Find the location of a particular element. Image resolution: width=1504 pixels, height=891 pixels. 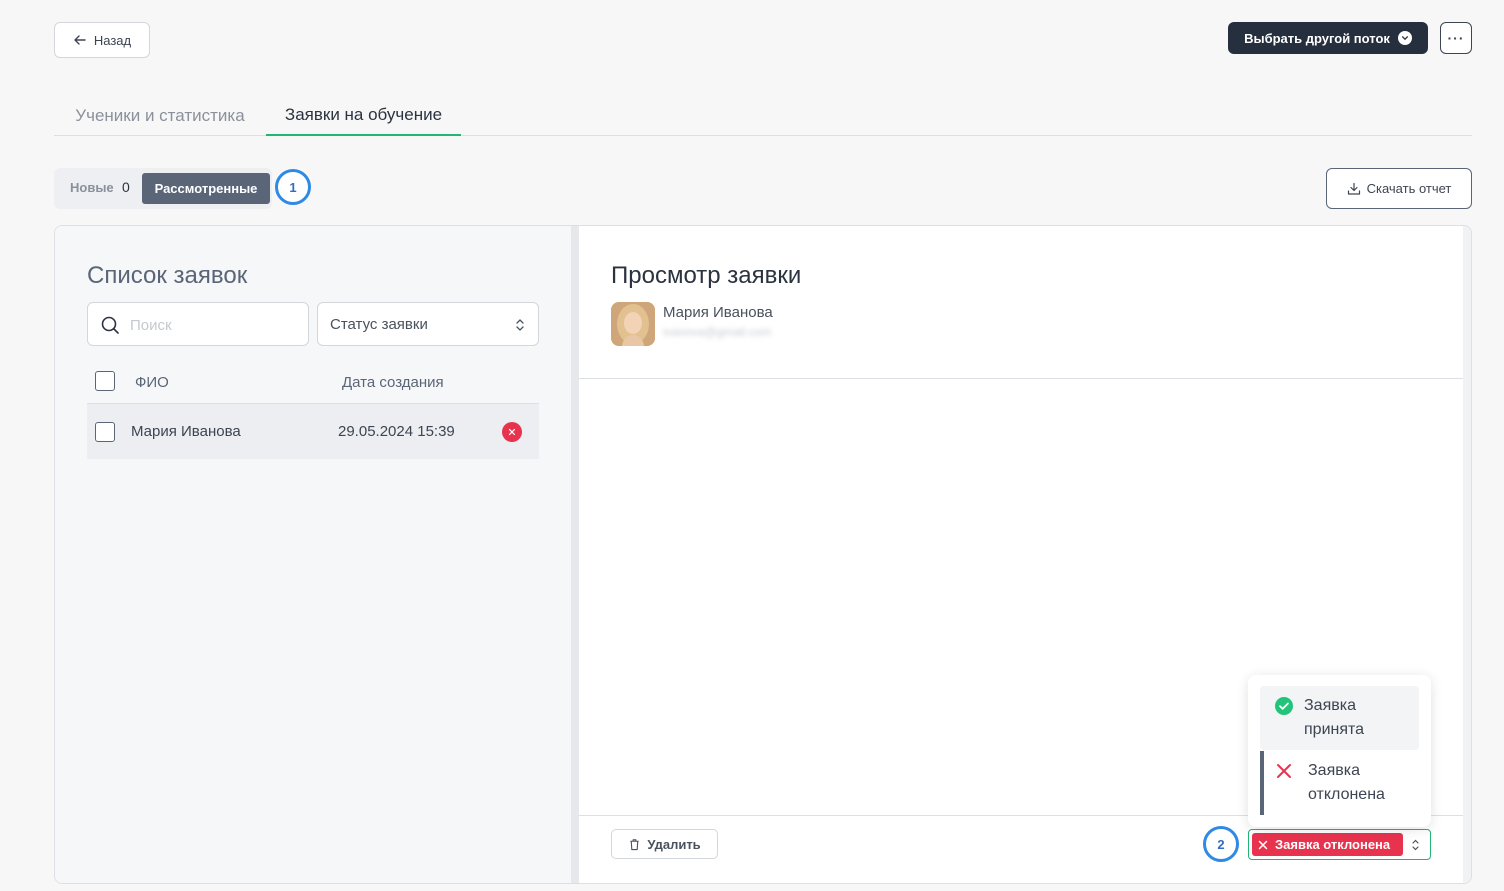

download-report-button: Скачать отчет is located at coordinates (1399, 188).